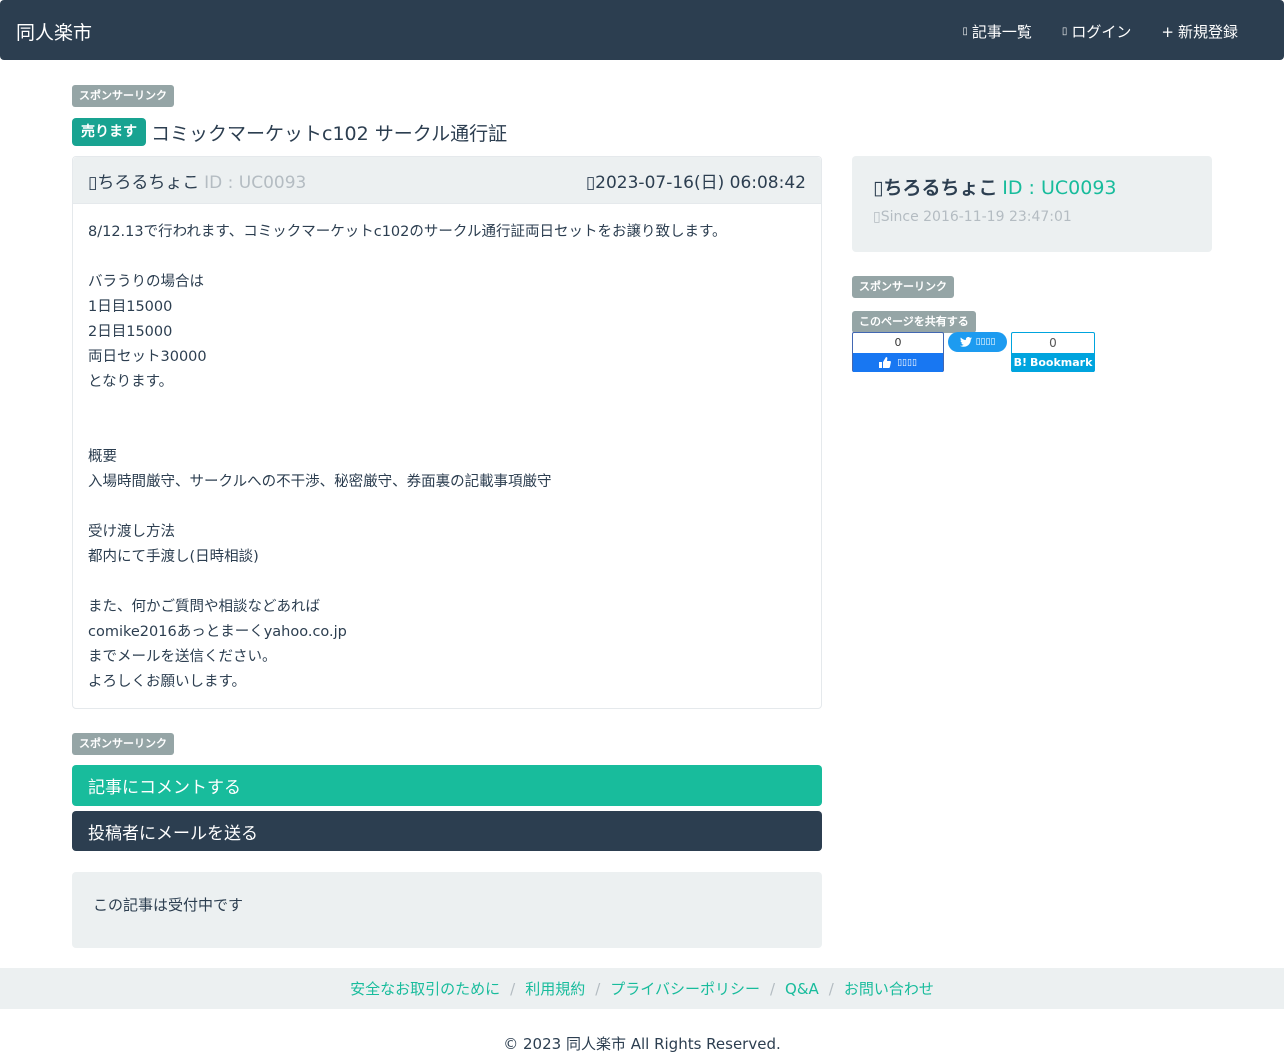  Describe the element at coordinates (1053, 352) in the screenshot. I see `hatena-bookmark-widget: 0 B! Bookmark` at that location.